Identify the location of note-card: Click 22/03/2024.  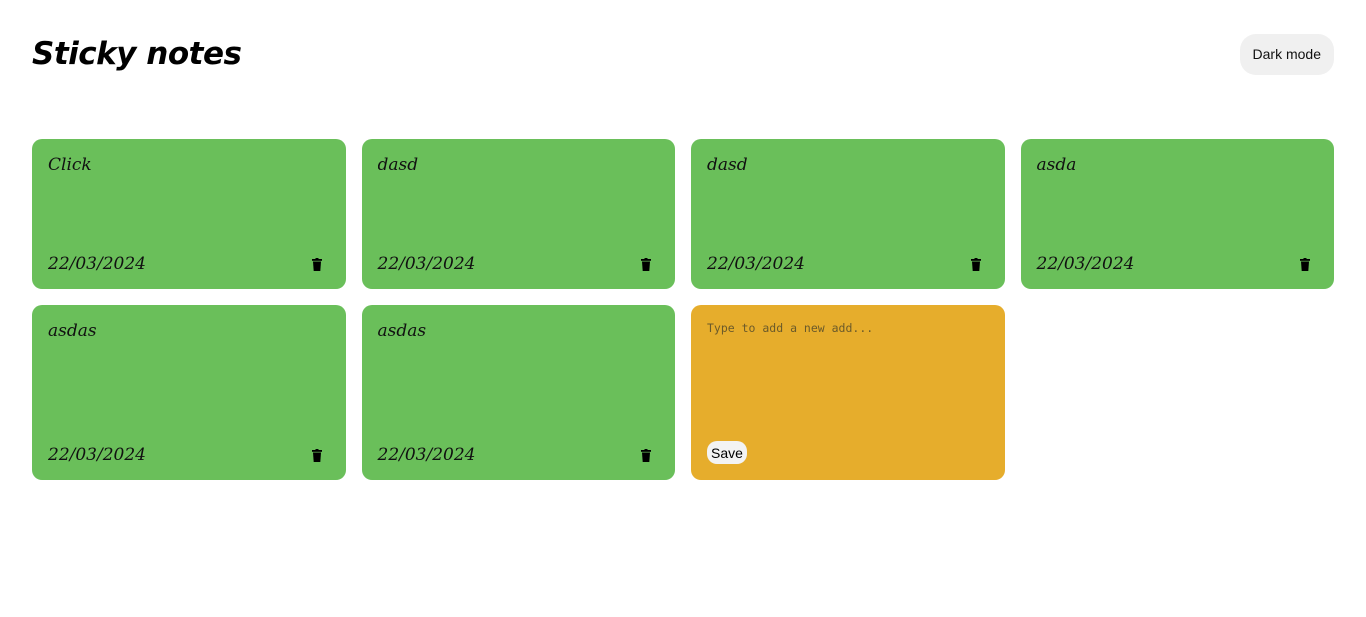
(189, 214).